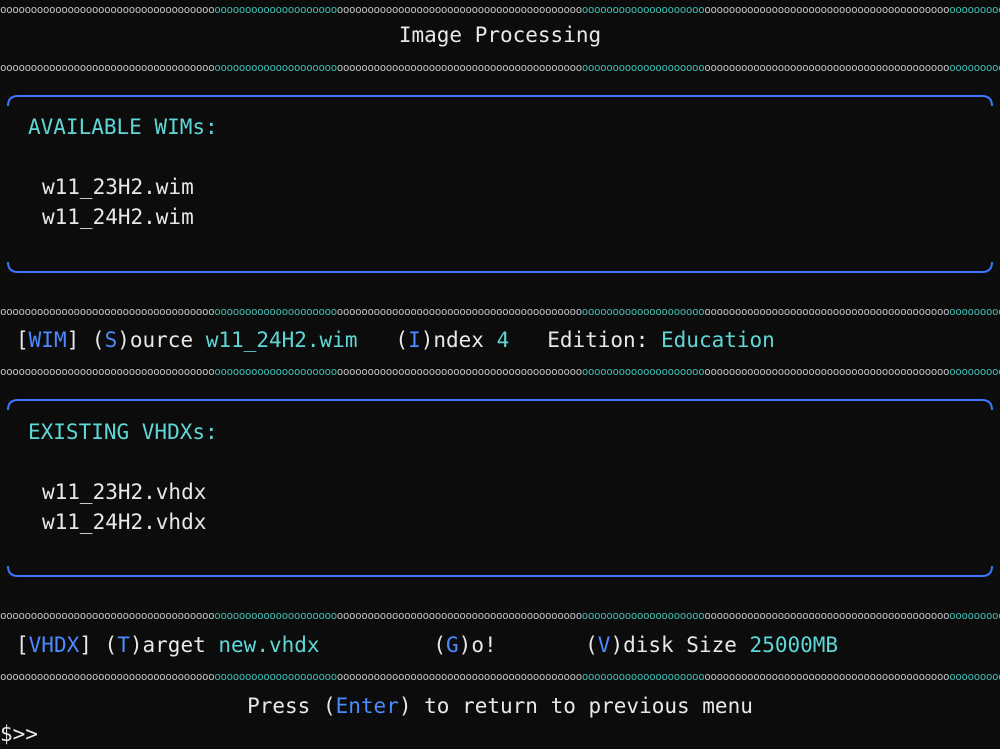  I want to click on source-label: ource, so click(161, 340).